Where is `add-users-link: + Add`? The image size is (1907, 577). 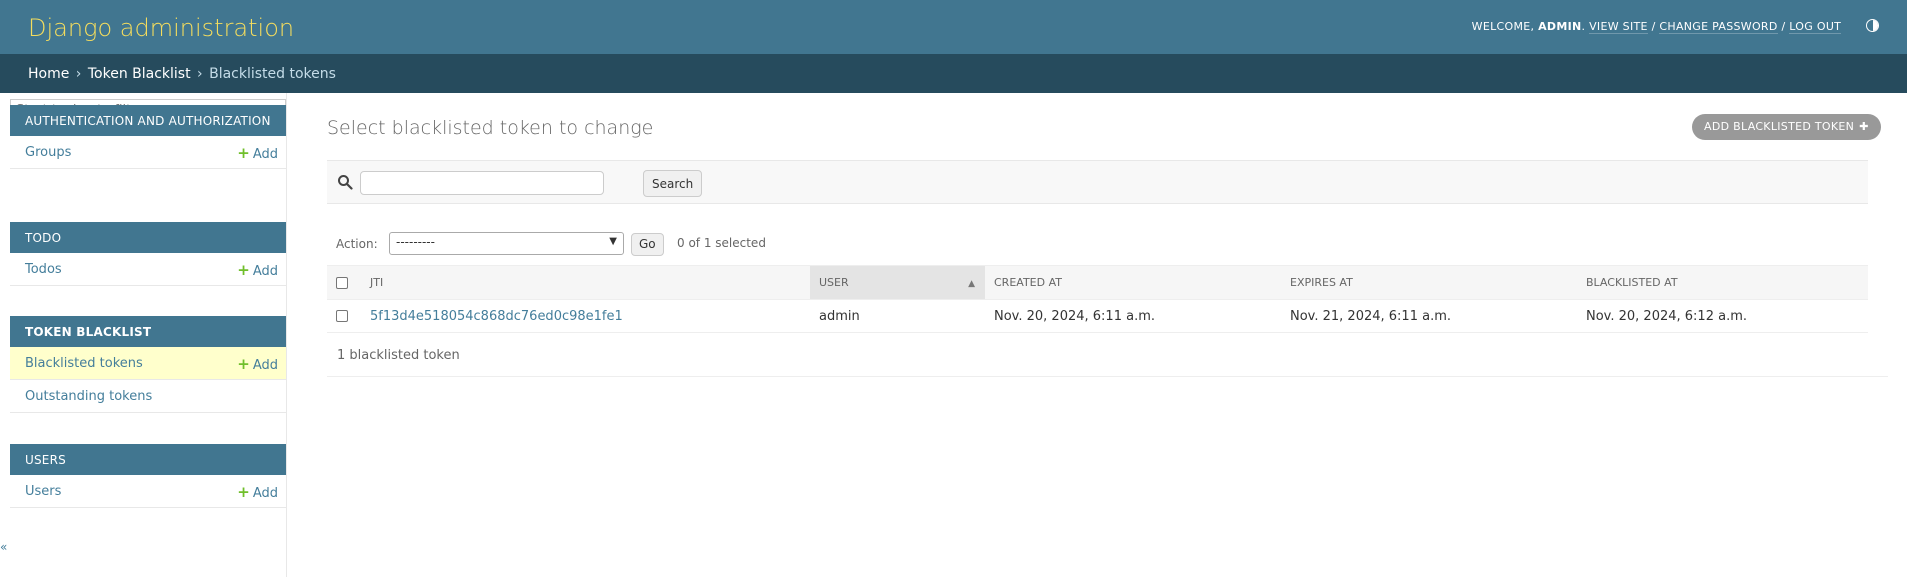
add-users-link: + Add is located at coordinates (257, 492).